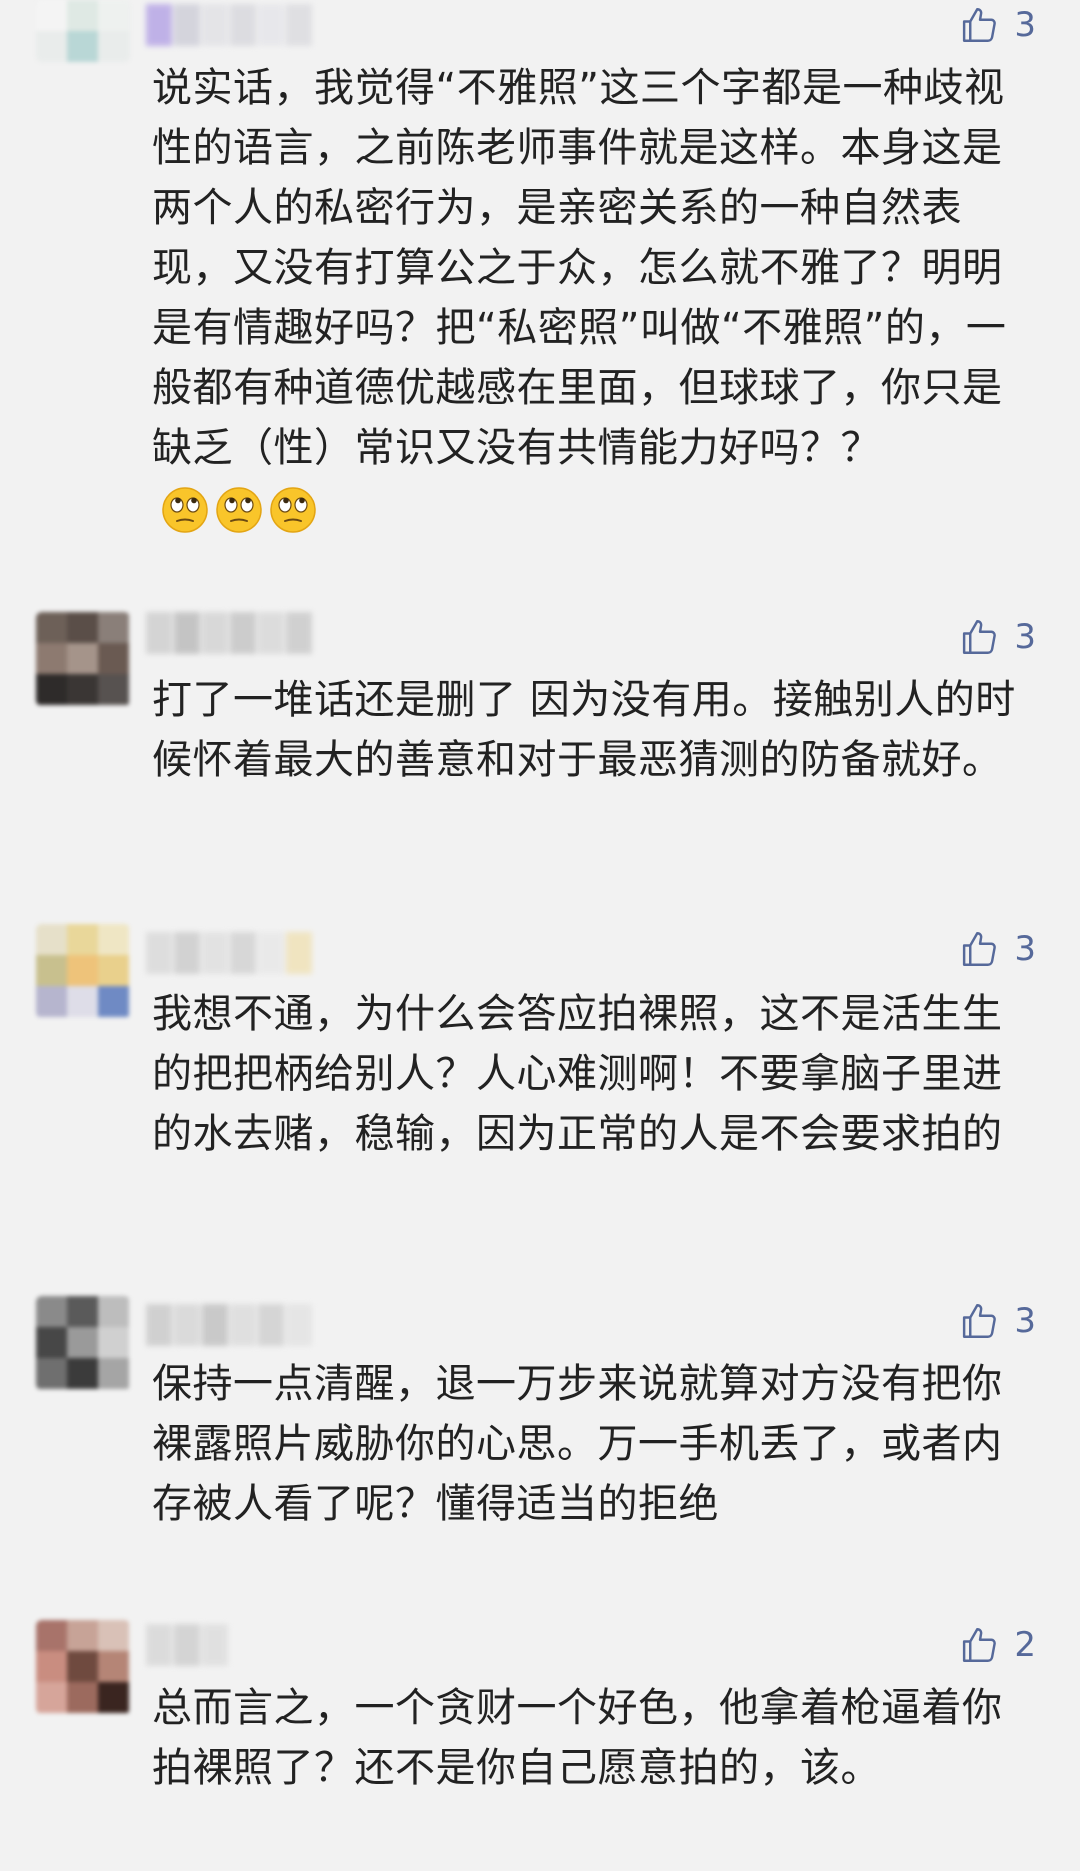  I want to click on like-button: 2, so click(997, 1645).